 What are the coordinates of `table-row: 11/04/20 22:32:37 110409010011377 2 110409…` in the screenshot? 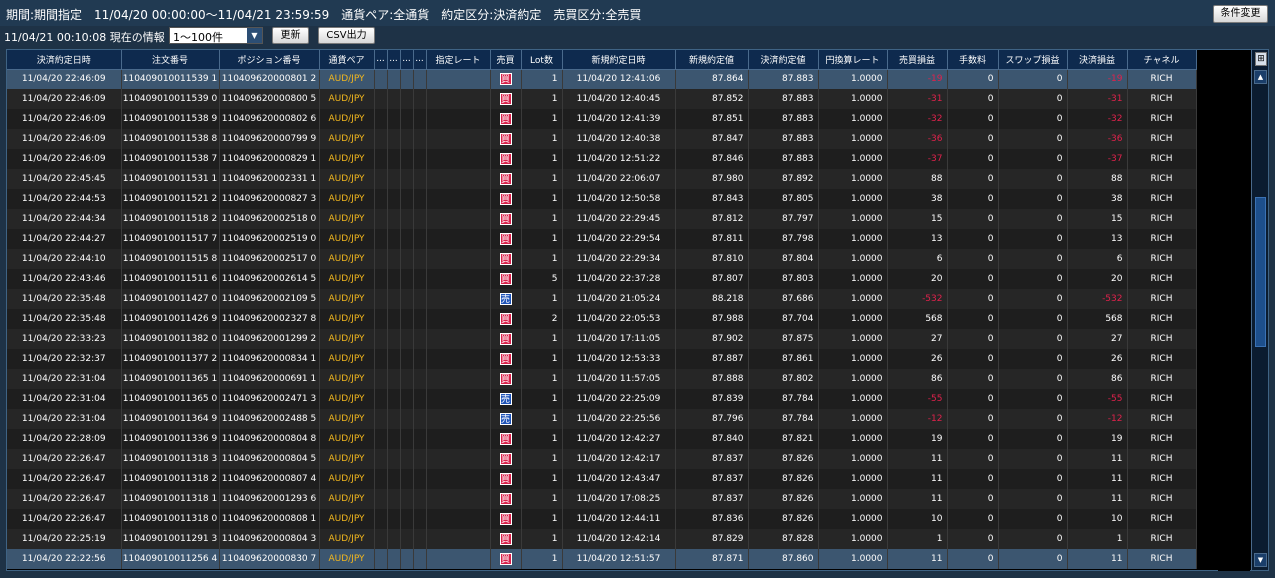 It's located at (602, 359).